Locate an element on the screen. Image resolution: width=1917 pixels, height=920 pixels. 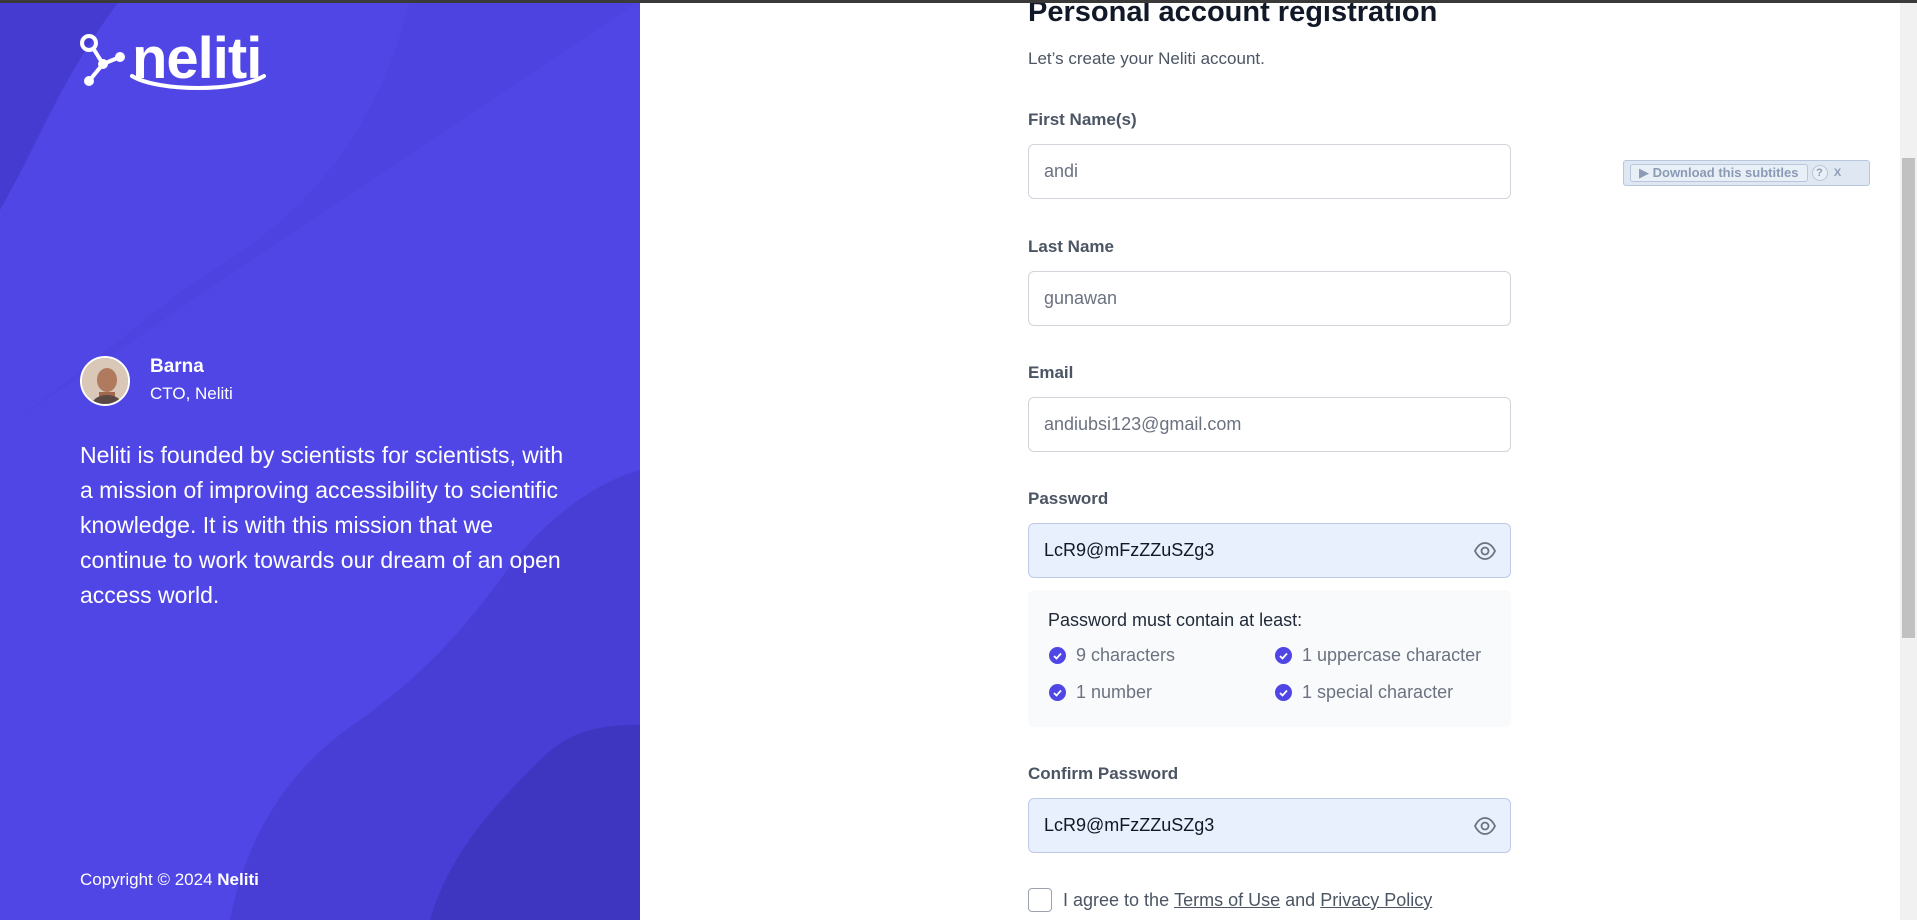
first-name-value: andi is located at coordinates (1061, 171).